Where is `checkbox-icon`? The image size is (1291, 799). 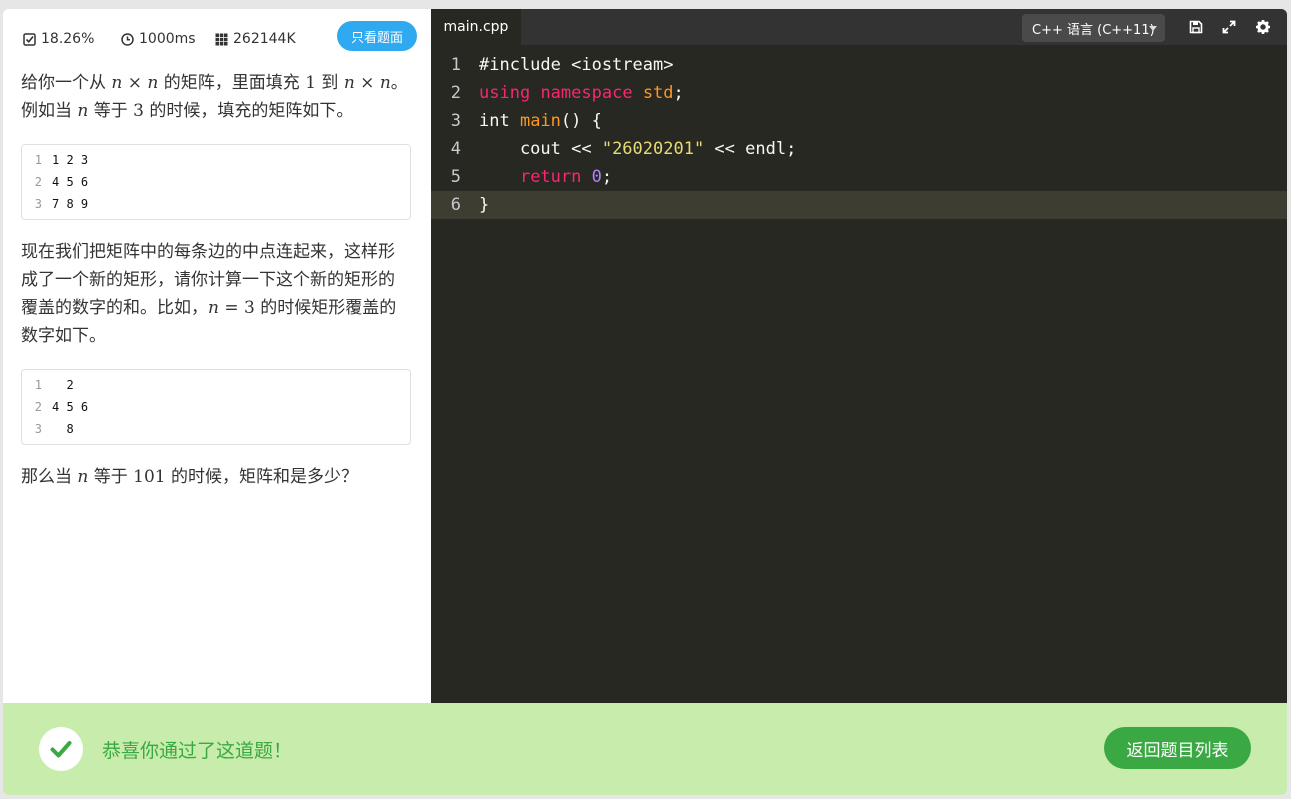 checkbox-icon is located at coordinates (29, 39).